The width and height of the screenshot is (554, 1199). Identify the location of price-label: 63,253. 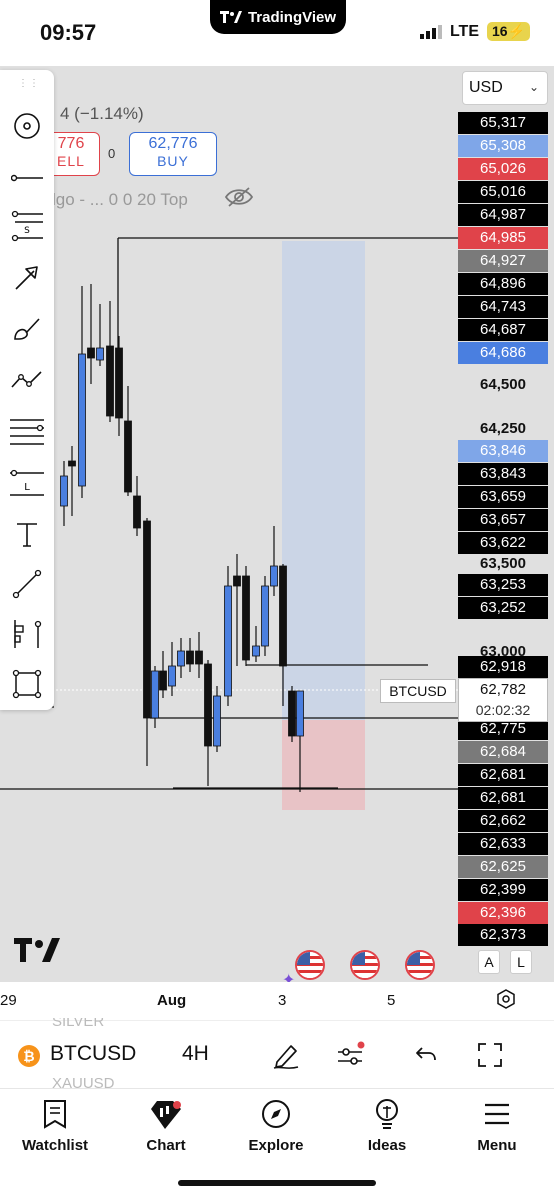
(503, 585).